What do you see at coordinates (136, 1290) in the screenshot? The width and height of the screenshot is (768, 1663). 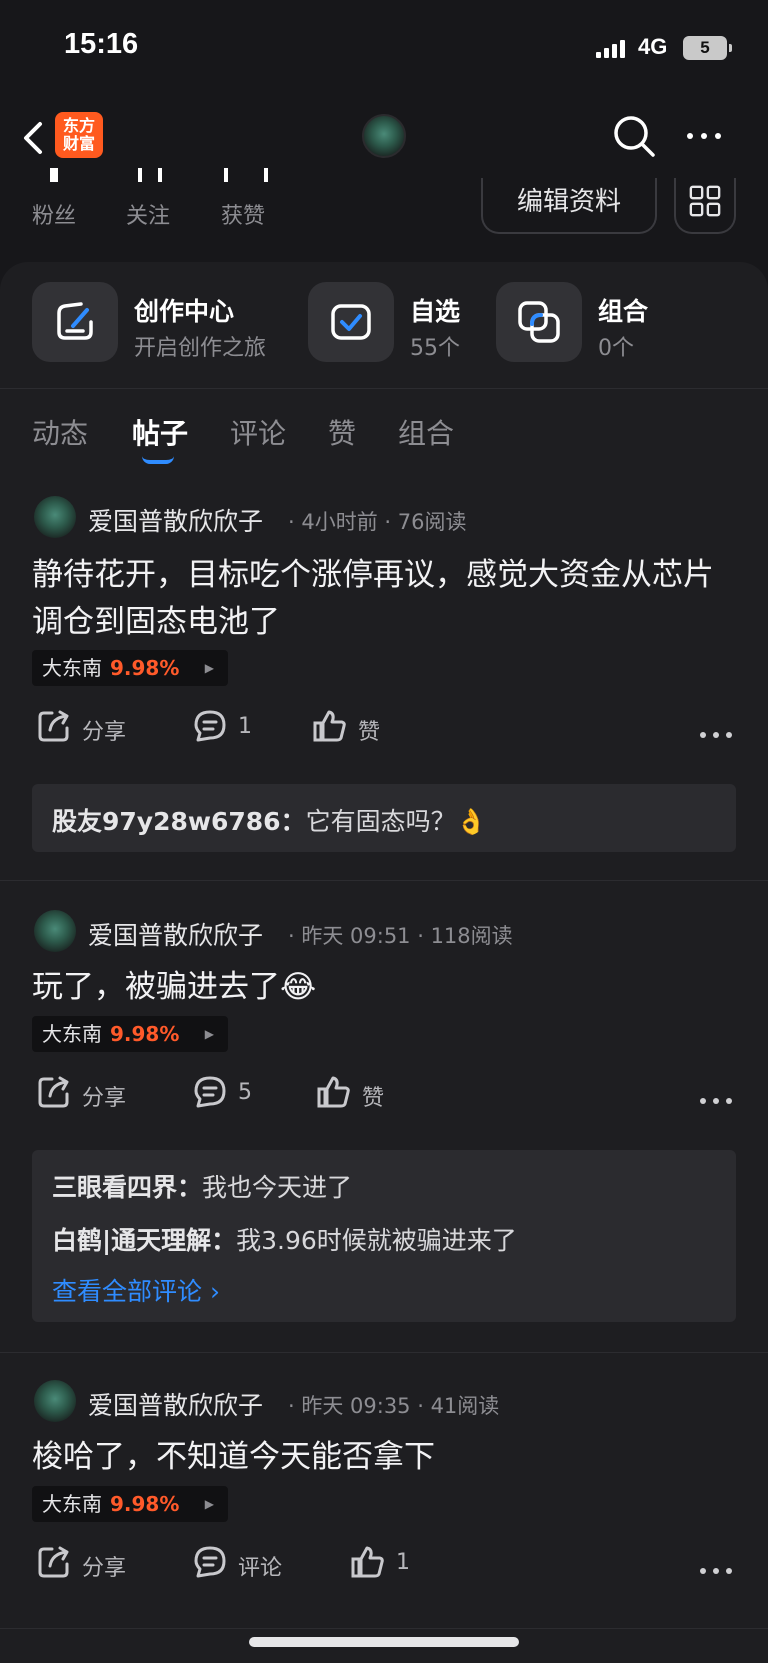 I see `view-all-comments-link: 查看全部评论 ›` at bounding box center [136, 1290].